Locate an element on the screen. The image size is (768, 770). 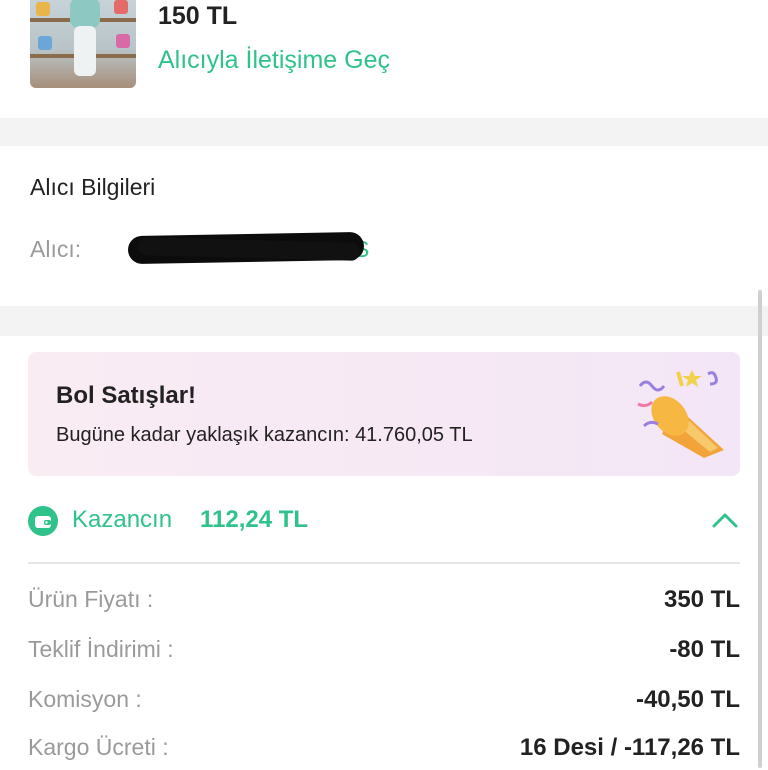
breakdown-row-shipping-fee: Kargo Ücreti : 16 Desi / -117,26 TL is located at coordinates (384, 752).